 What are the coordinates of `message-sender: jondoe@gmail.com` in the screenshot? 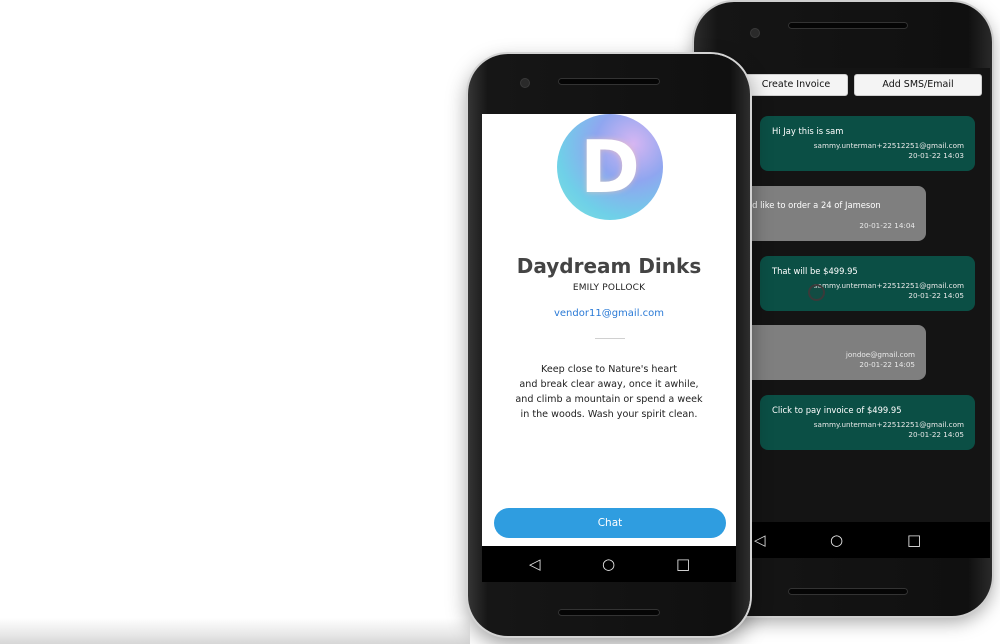 It's located at (880, 354).